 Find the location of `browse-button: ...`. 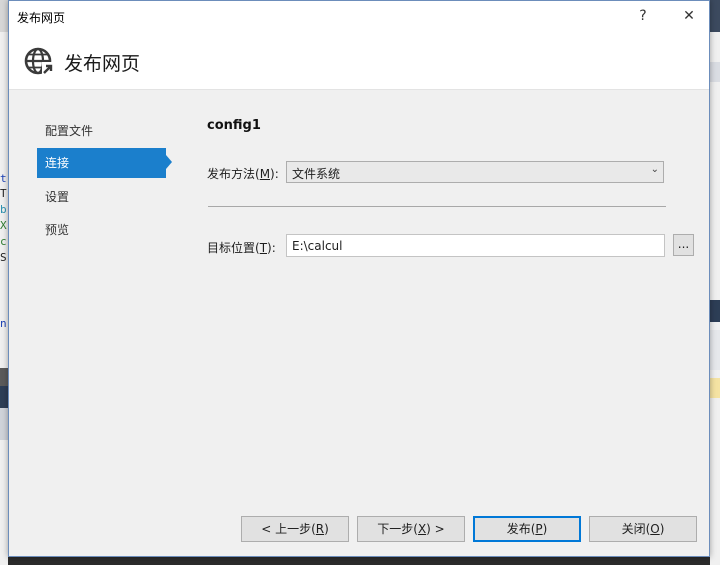

browse-button: ... is located at coordinates (683, 245).